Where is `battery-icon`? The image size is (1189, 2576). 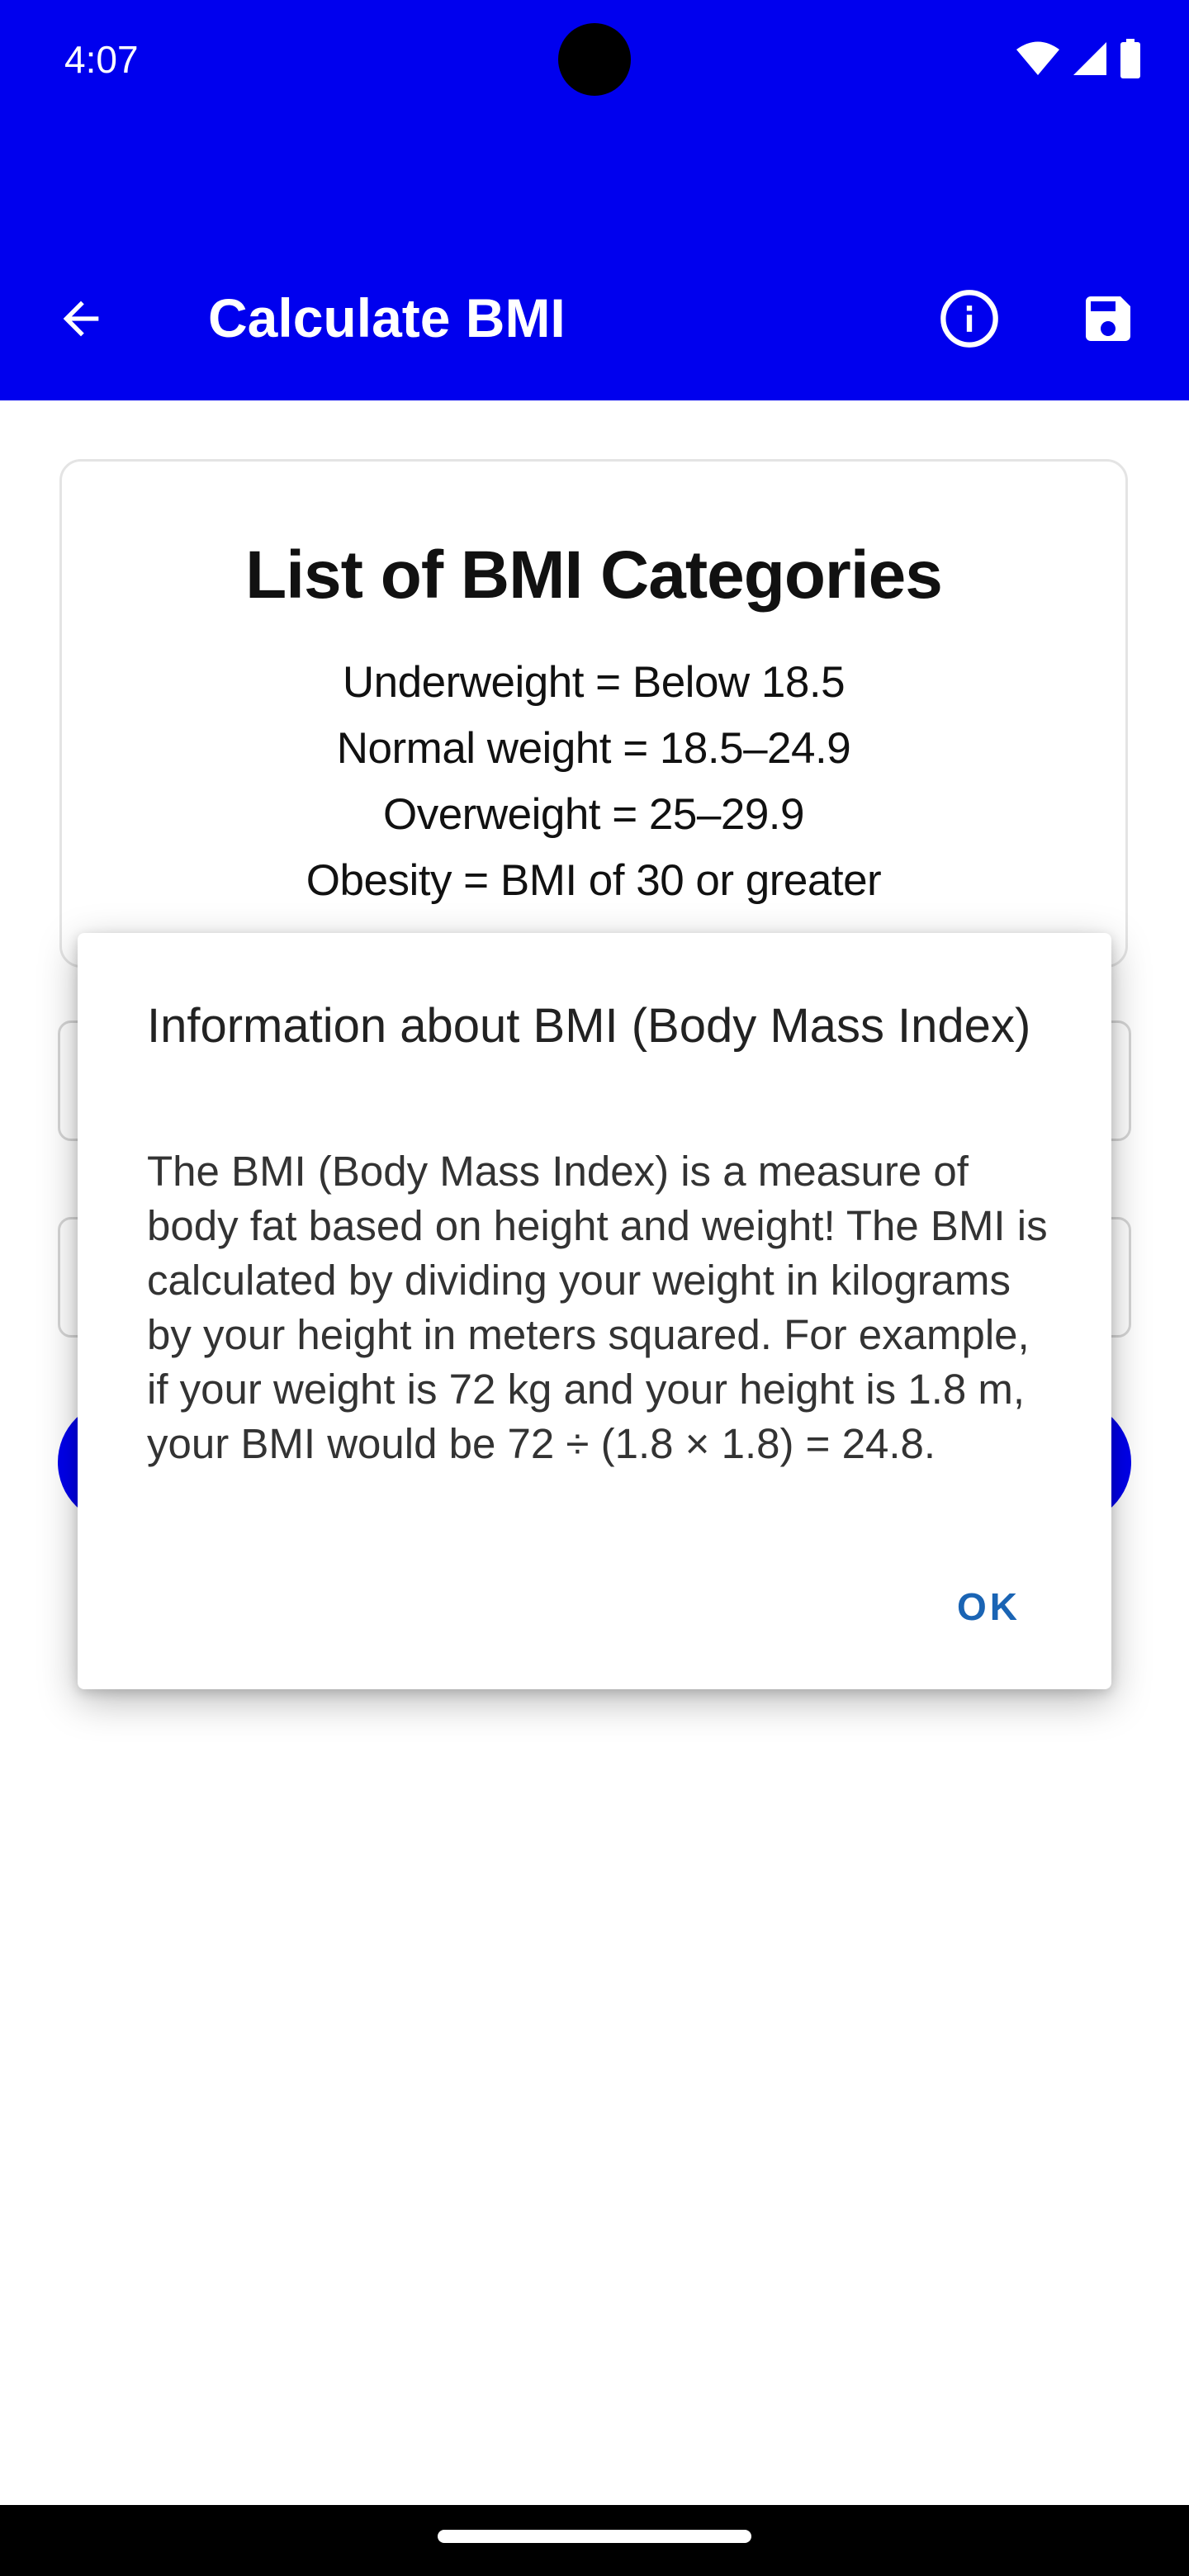 battery-icon is located at coordinates (1130, 58).